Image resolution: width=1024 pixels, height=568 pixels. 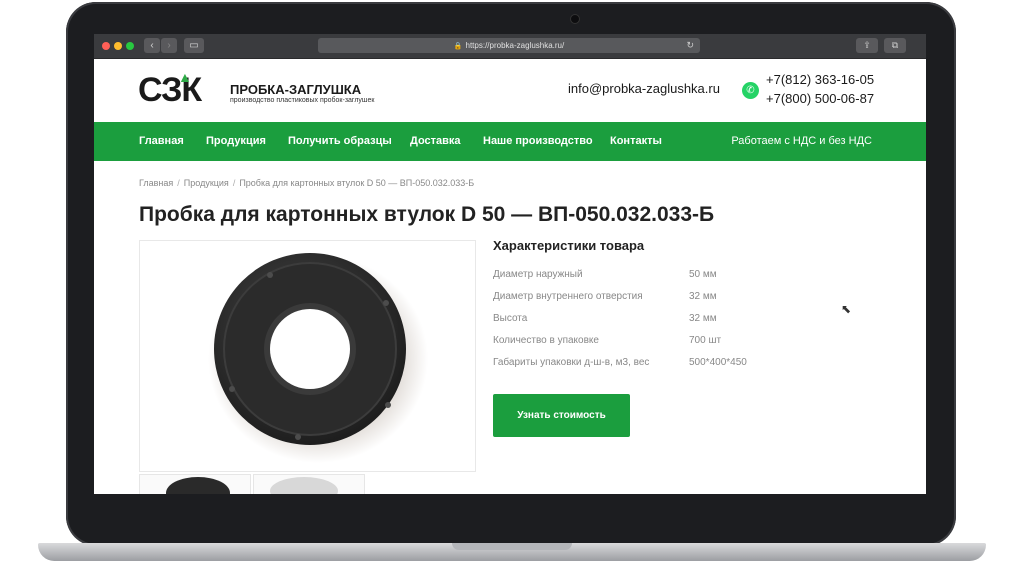 I want to click on laptop-notch, so click(x=512, y=546).